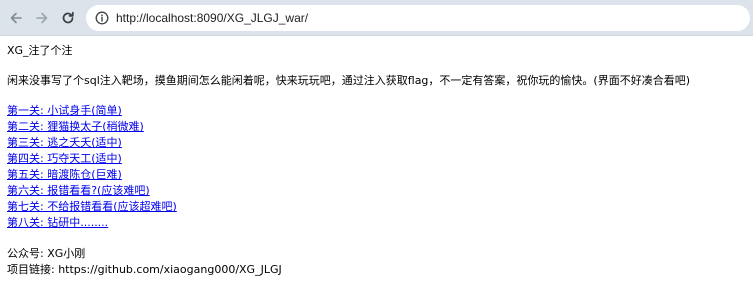  I want to click on level-link-4: 第四关: 巧夺天工(适中), so click(380, 159).